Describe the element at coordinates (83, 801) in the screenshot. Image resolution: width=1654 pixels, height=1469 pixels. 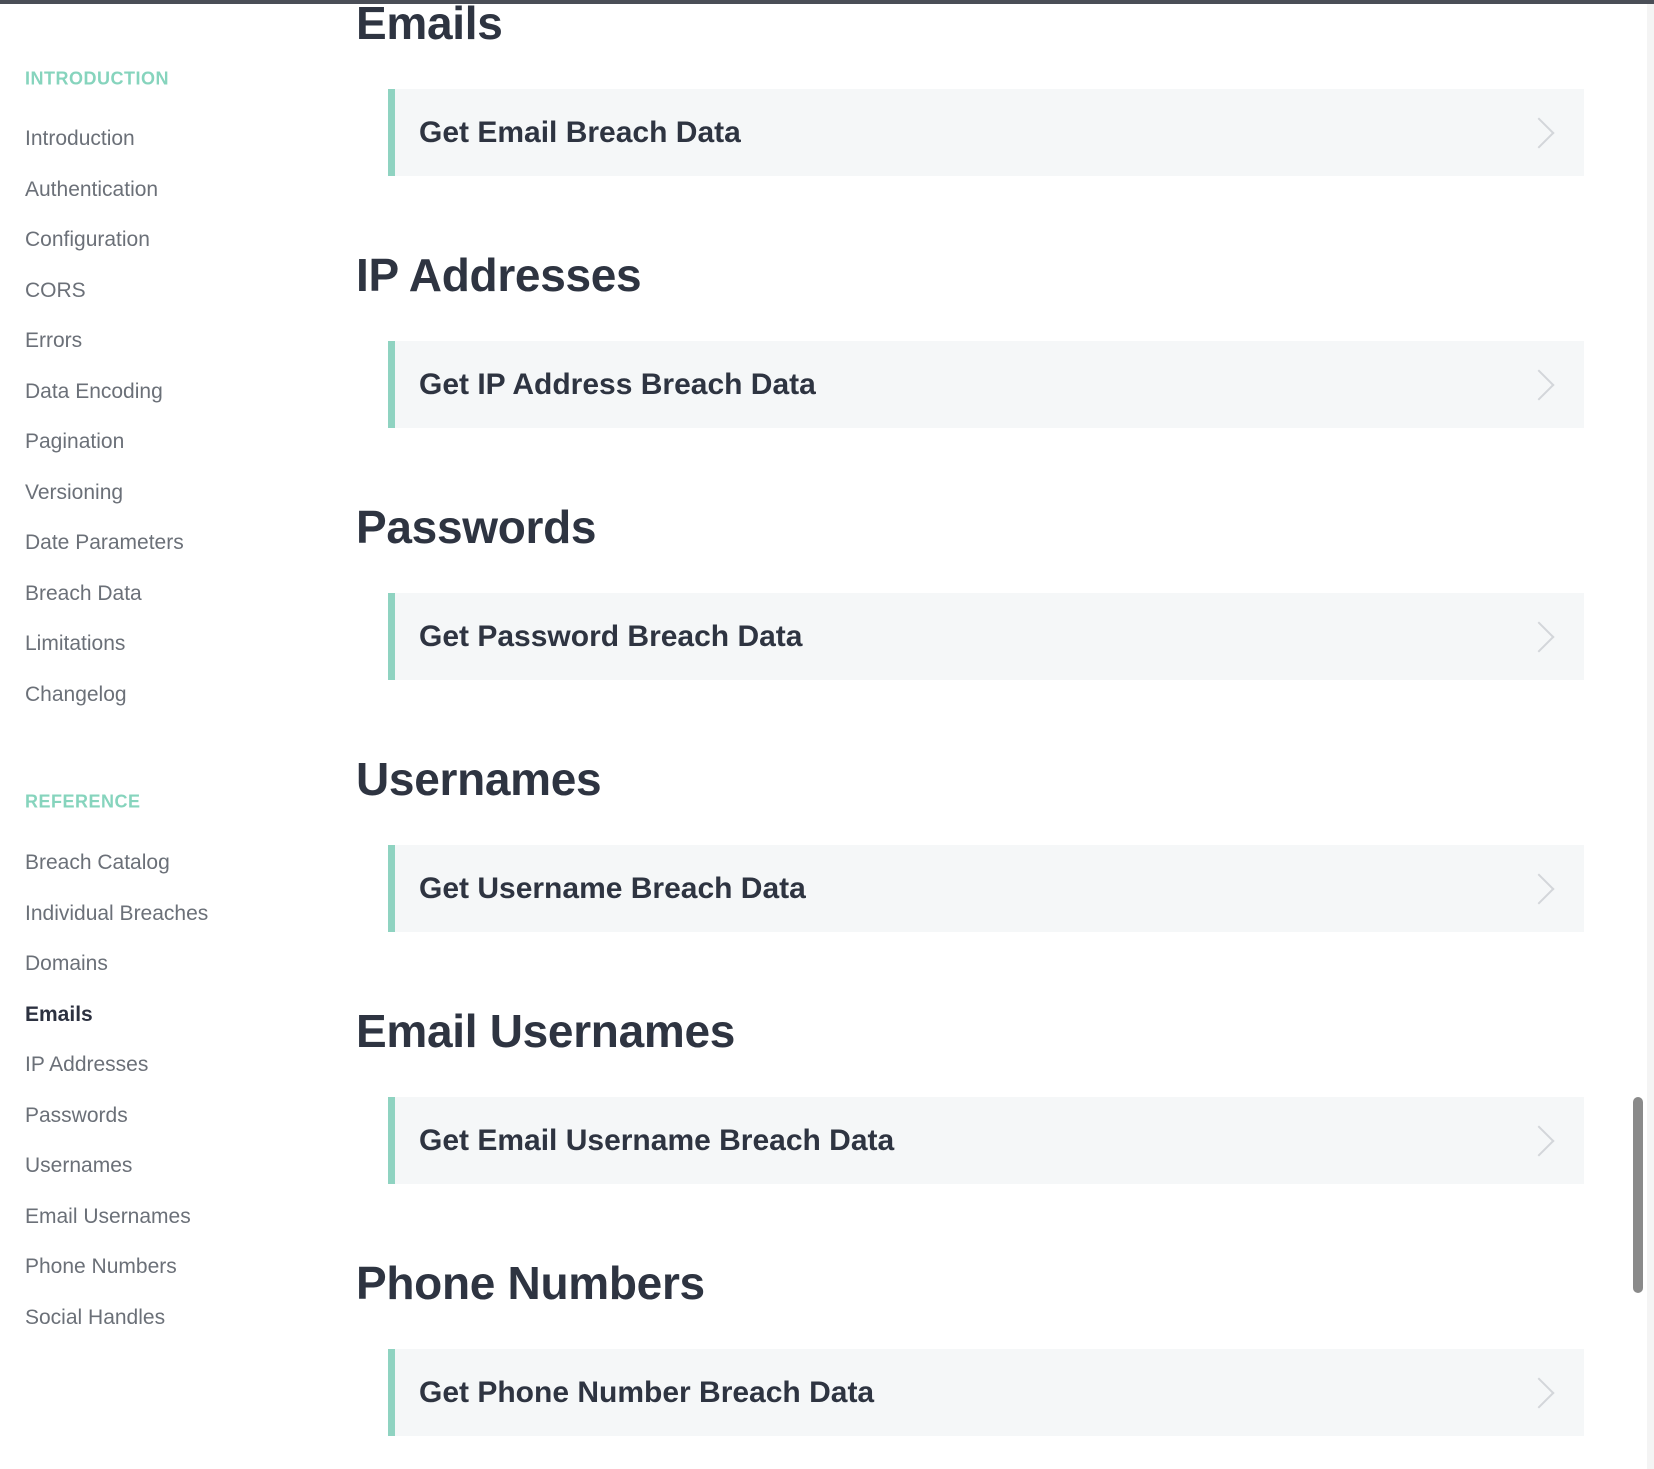
I see `sidebar-section-reference: REFERENCE` at that location.